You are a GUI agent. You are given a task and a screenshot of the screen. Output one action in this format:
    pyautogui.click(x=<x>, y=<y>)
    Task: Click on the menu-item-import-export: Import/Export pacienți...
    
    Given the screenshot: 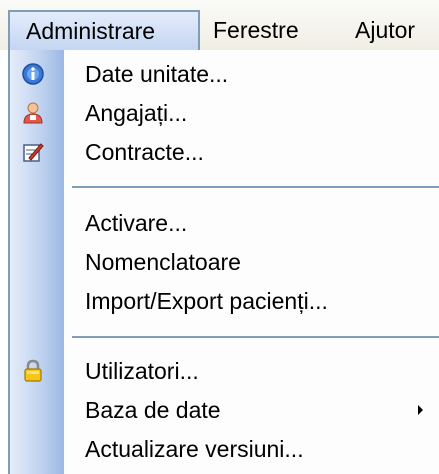 What is the action you would take?
    pyautogui.click(x=224, y=301)
    